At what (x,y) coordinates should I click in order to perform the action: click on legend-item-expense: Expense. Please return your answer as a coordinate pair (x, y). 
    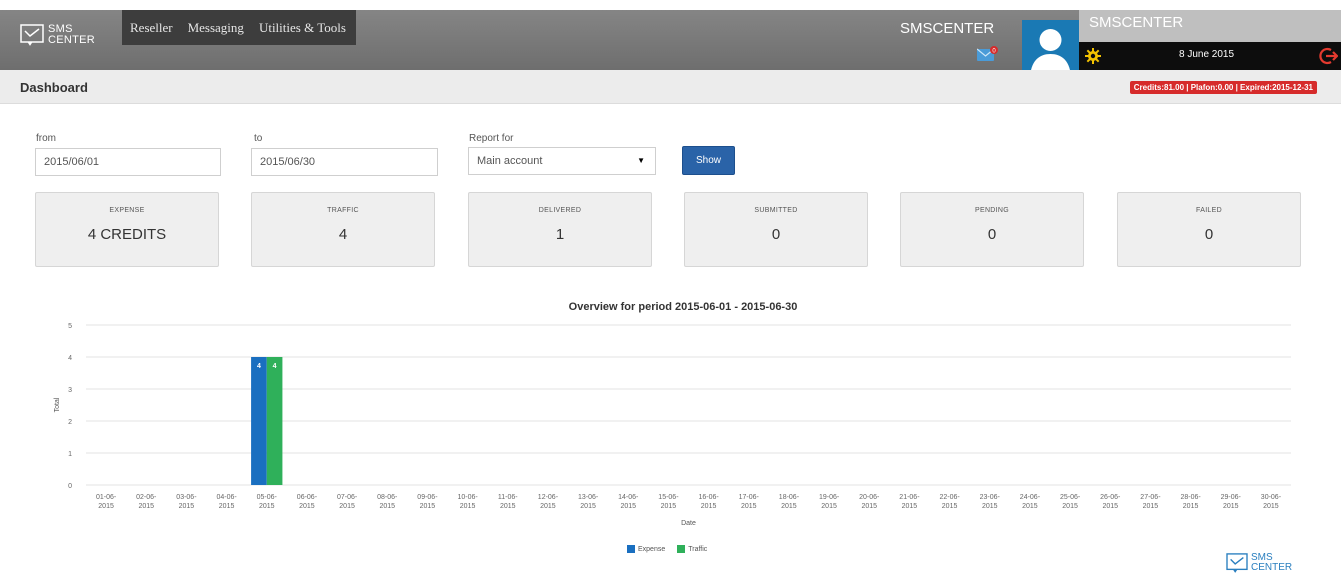
    Looking at the image, I should click on (646, 549).